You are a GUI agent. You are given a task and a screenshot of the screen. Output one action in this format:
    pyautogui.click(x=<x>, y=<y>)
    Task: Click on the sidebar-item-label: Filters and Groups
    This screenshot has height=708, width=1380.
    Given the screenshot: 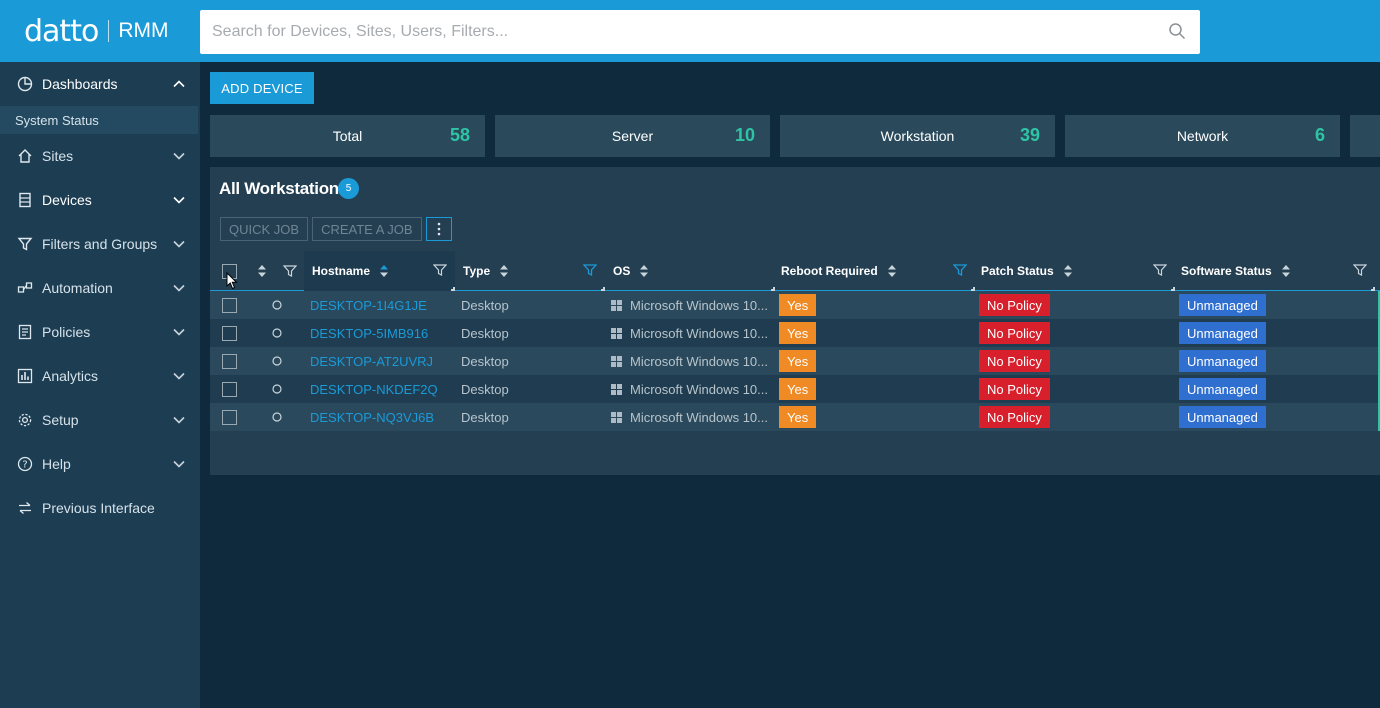 What is the action you would take?
    pyautogui.click(x=100, y=244)
    